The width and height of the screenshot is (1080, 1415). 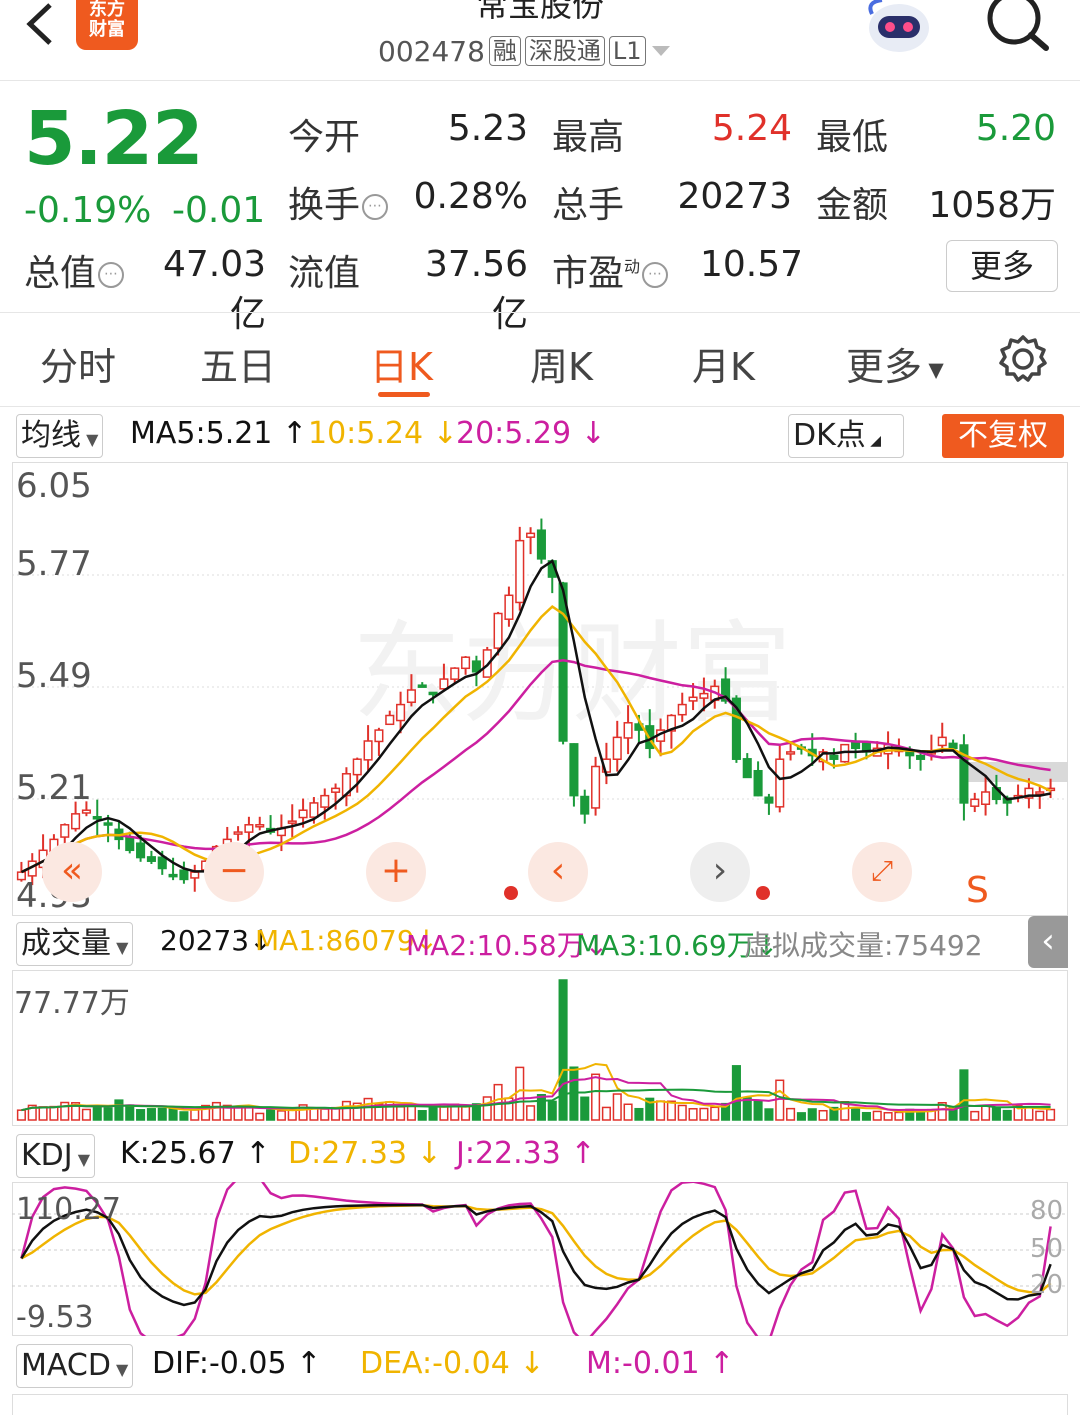 I want to click on sell-marker: S, so click(x=977, y=890).